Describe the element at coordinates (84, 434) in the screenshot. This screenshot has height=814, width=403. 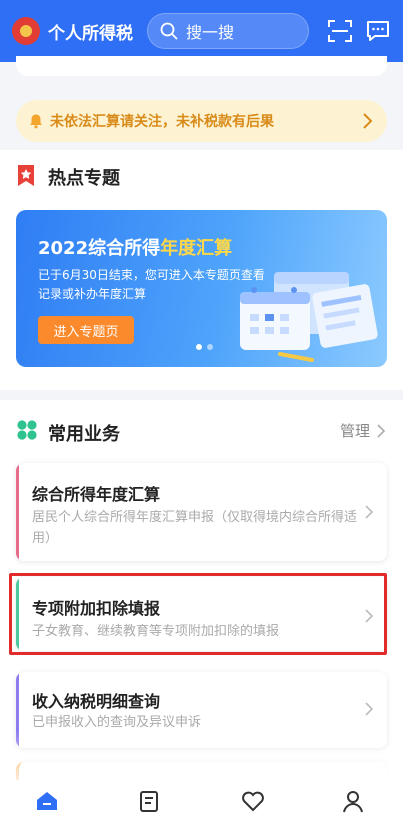
I see `common-services-title: 常用业务` at that location.